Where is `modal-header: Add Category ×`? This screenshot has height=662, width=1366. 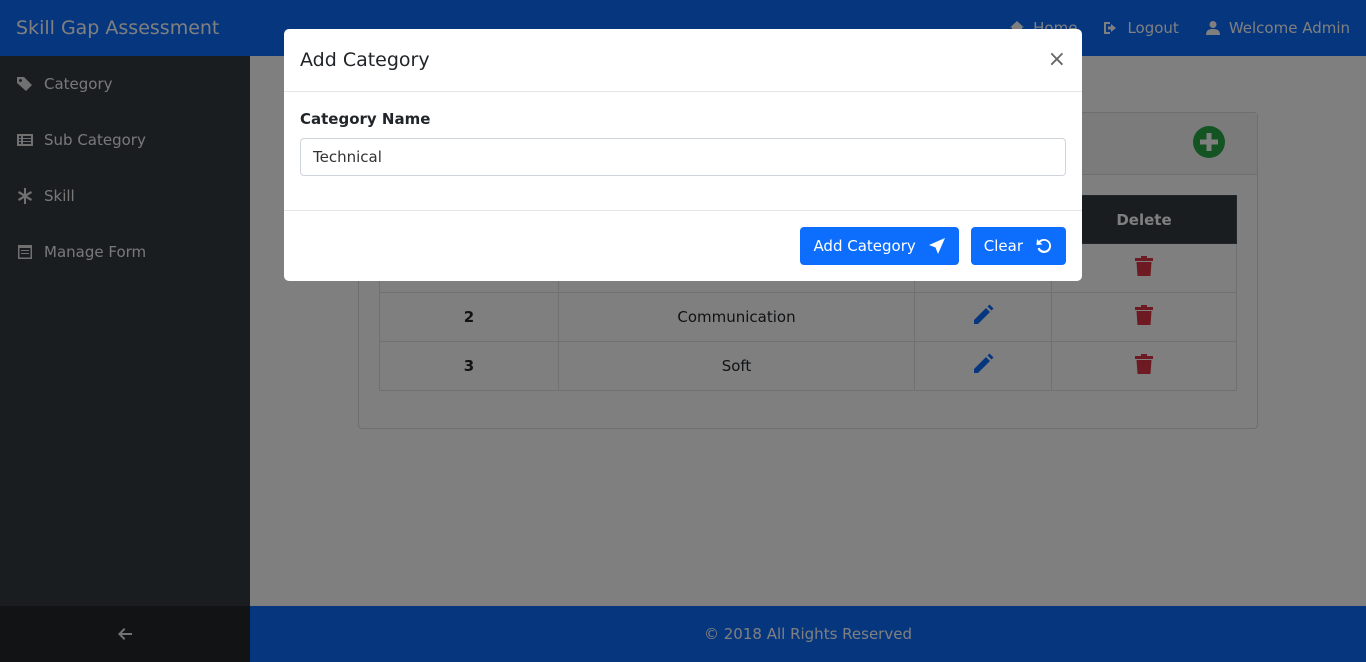
modal-header: Add Category × is located at coordinates (683, 60).